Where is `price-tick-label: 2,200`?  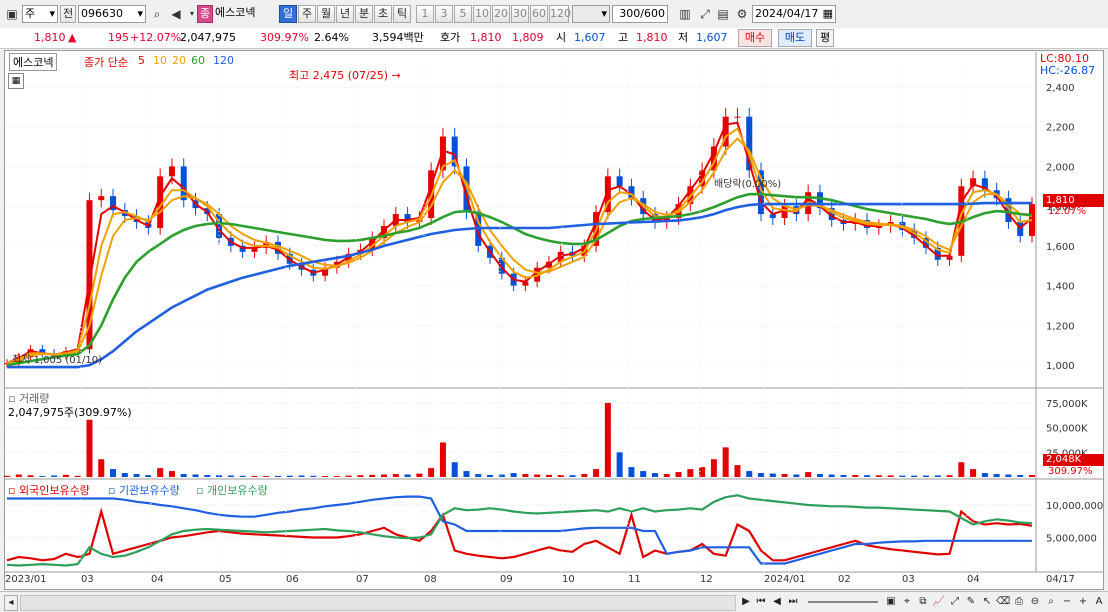 price-tick-label: 2,200 is located at coordinates (1060, 128).